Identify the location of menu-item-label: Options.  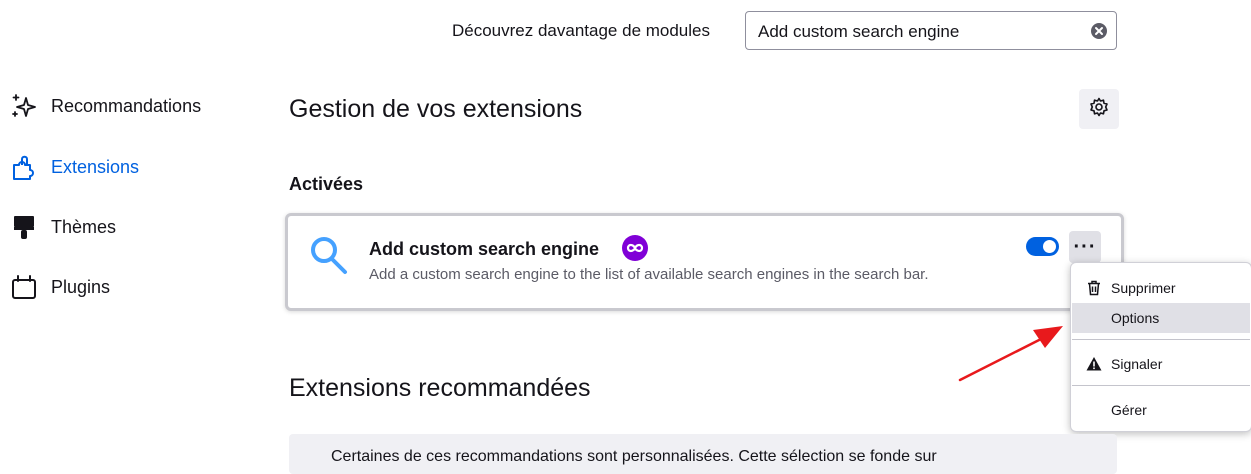
(1135, 318).